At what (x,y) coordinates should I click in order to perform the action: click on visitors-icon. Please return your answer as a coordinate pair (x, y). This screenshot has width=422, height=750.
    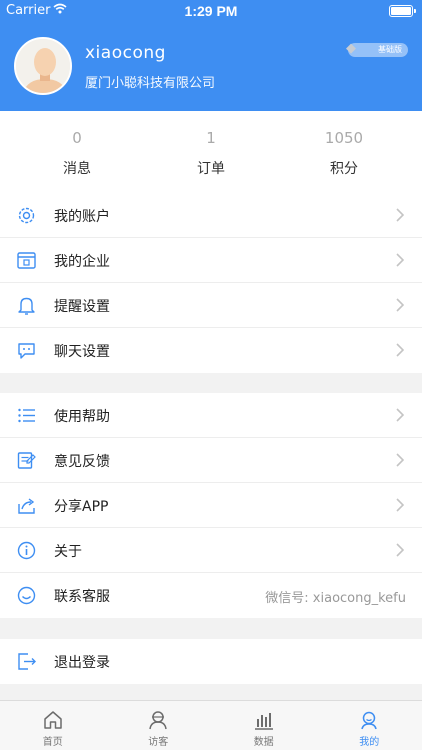
    Looking at the image, I should click on (158, 720).